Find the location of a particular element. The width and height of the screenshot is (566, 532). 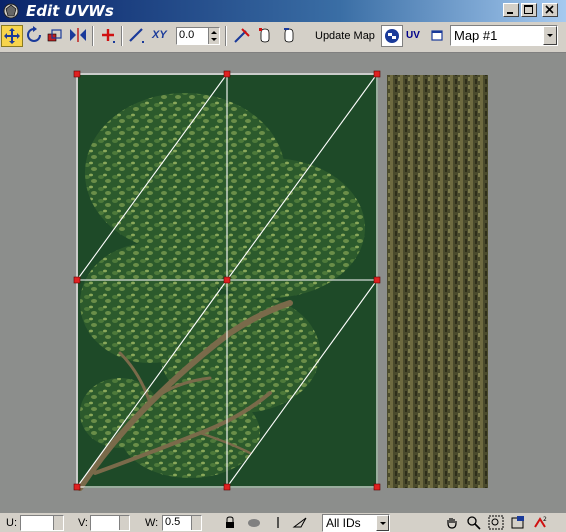

attach-tool-button is located at coordinates (289, 36).